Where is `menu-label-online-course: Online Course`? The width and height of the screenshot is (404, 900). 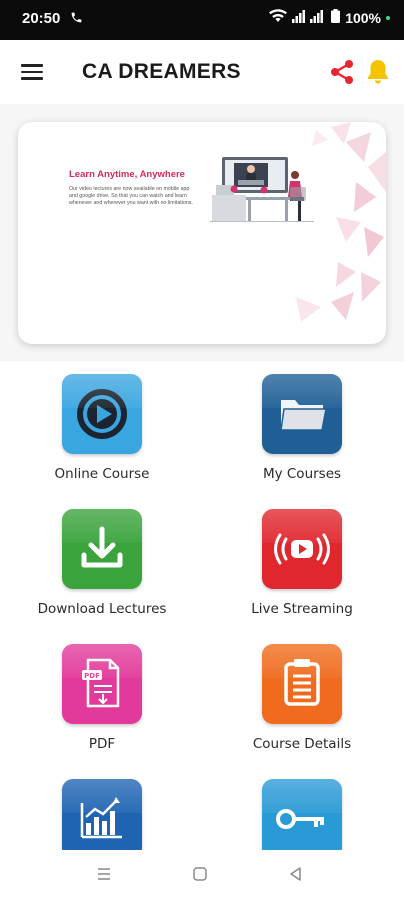 menu-label-online-course: Online Course is located at coordinates (102, 474).